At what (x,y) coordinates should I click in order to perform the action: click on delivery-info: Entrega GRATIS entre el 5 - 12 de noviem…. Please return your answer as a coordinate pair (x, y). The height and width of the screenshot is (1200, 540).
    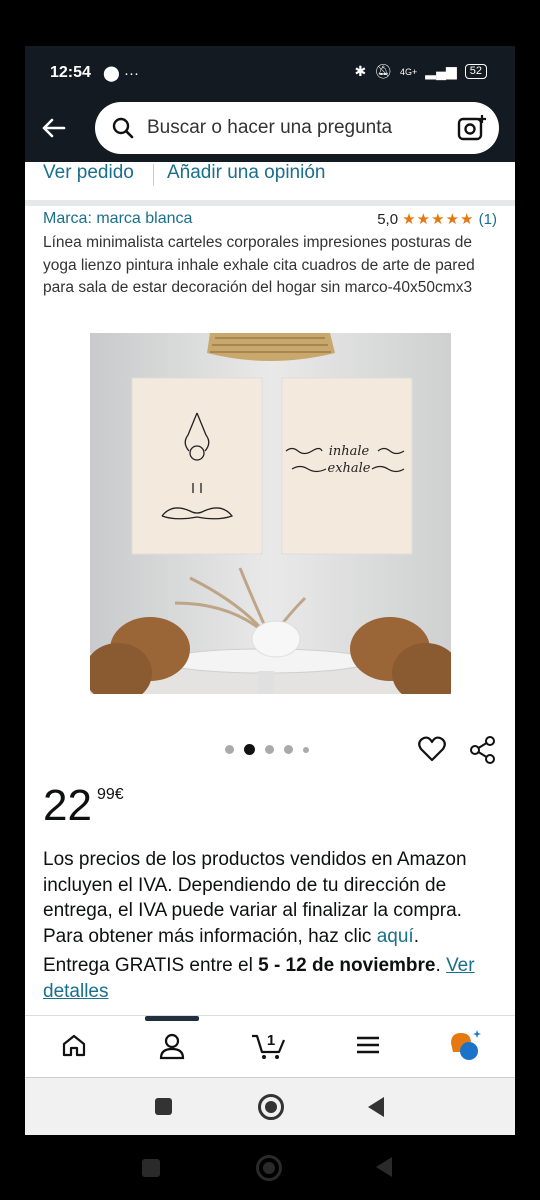
    Looking at the image, I should click on (273, 978).